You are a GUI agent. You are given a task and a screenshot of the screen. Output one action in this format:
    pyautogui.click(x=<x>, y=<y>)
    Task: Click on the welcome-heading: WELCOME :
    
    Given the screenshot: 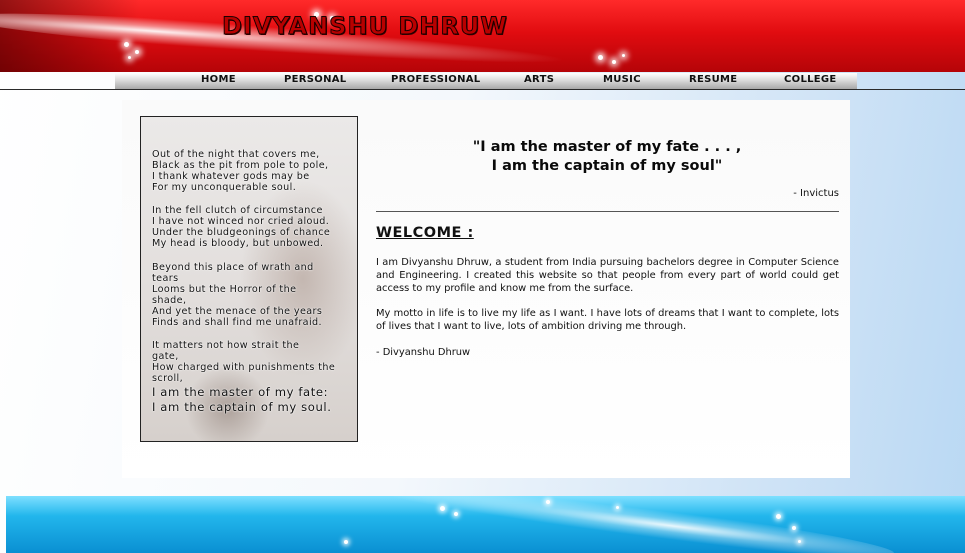 What is the action you would take?
    pyautogui.click(x=425, y=233)
    